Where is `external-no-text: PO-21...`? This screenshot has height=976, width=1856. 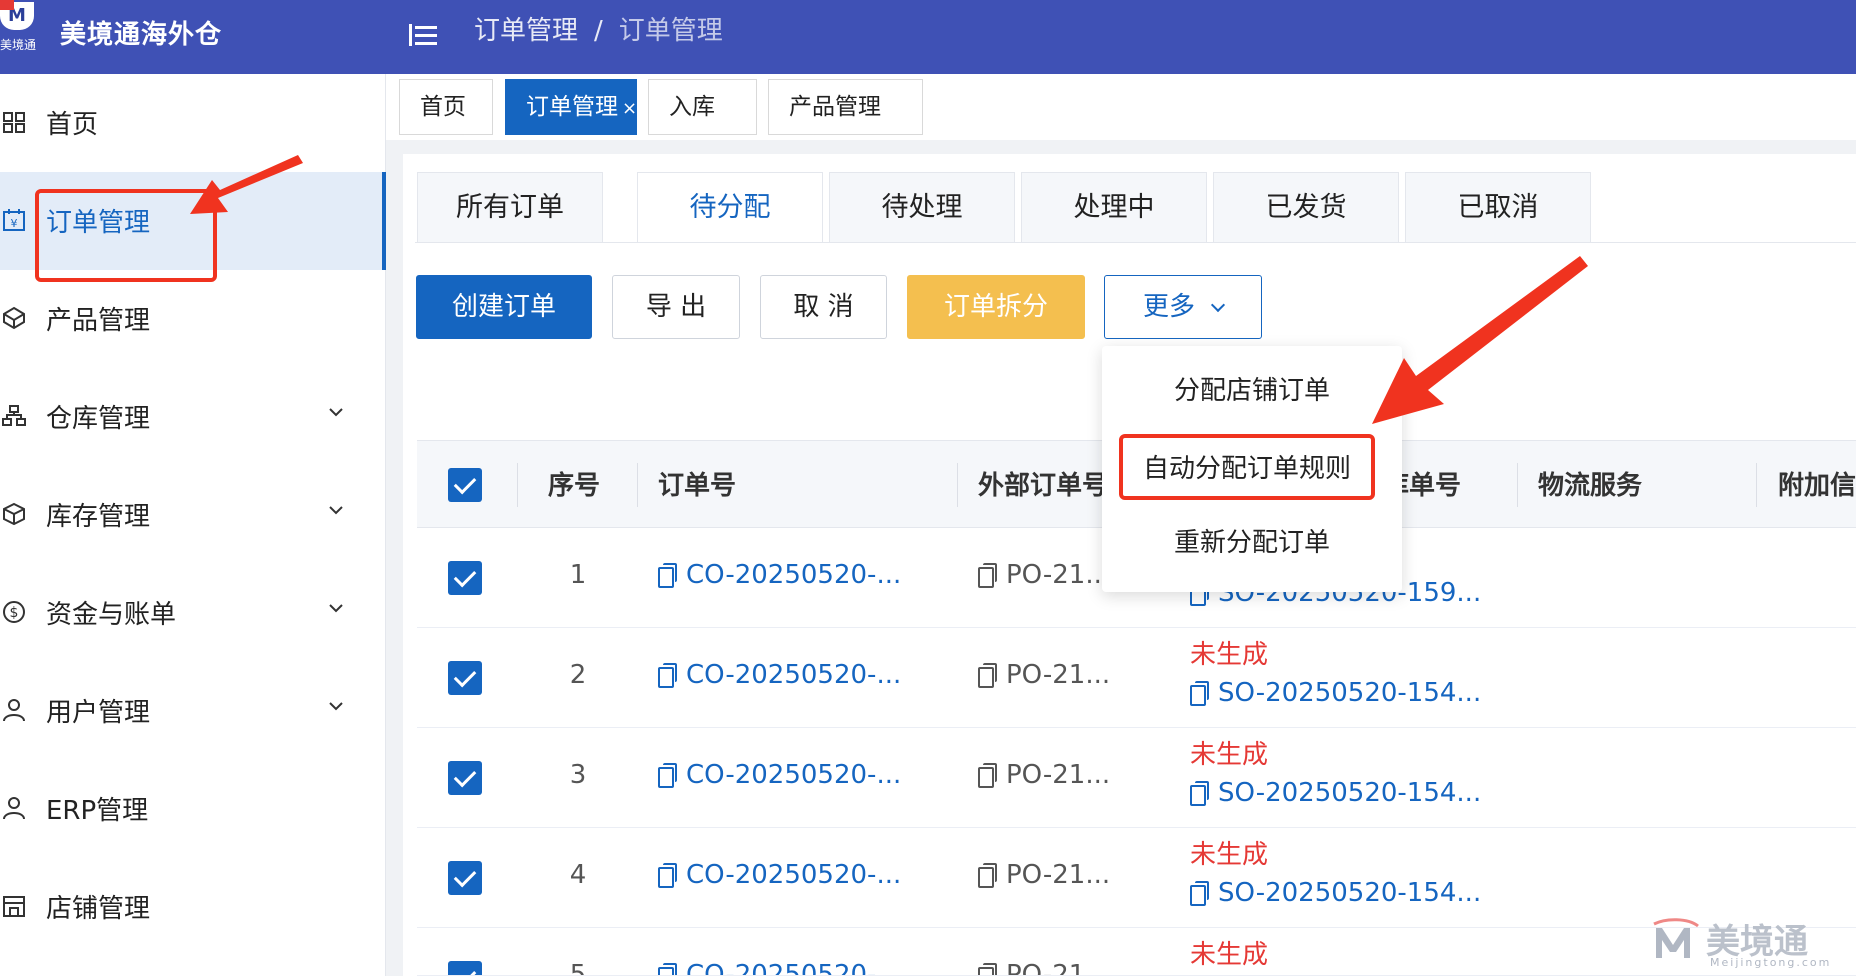
external-no-text: PO-21... is located at coordinates (1058, 875).